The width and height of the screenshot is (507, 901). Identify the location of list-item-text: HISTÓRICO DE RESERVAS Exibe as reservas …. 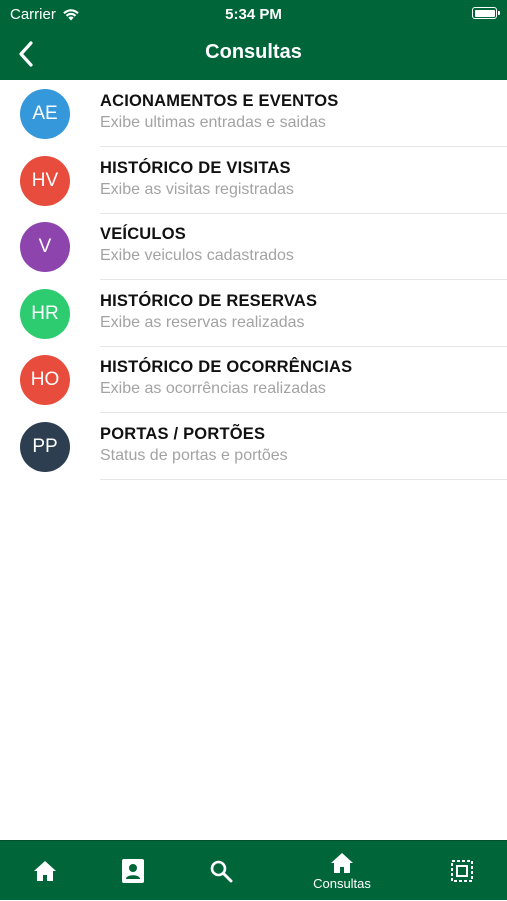
(303, 313).